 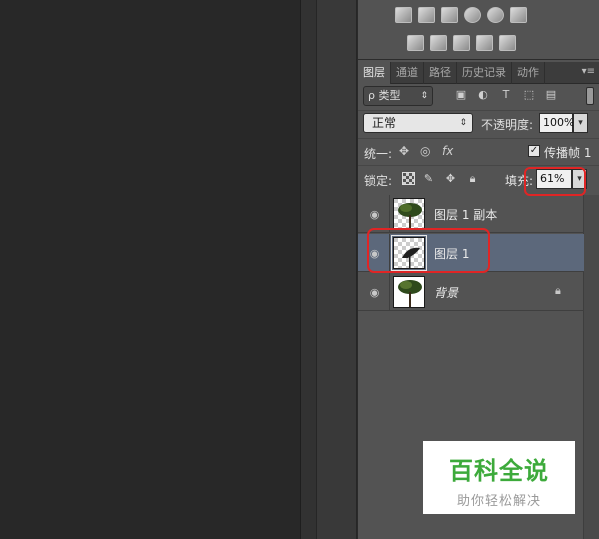 What do you see at coordinates (484, 43) in the screenshot?
I see `selective-color-icon` at bounding box center [484, 43].